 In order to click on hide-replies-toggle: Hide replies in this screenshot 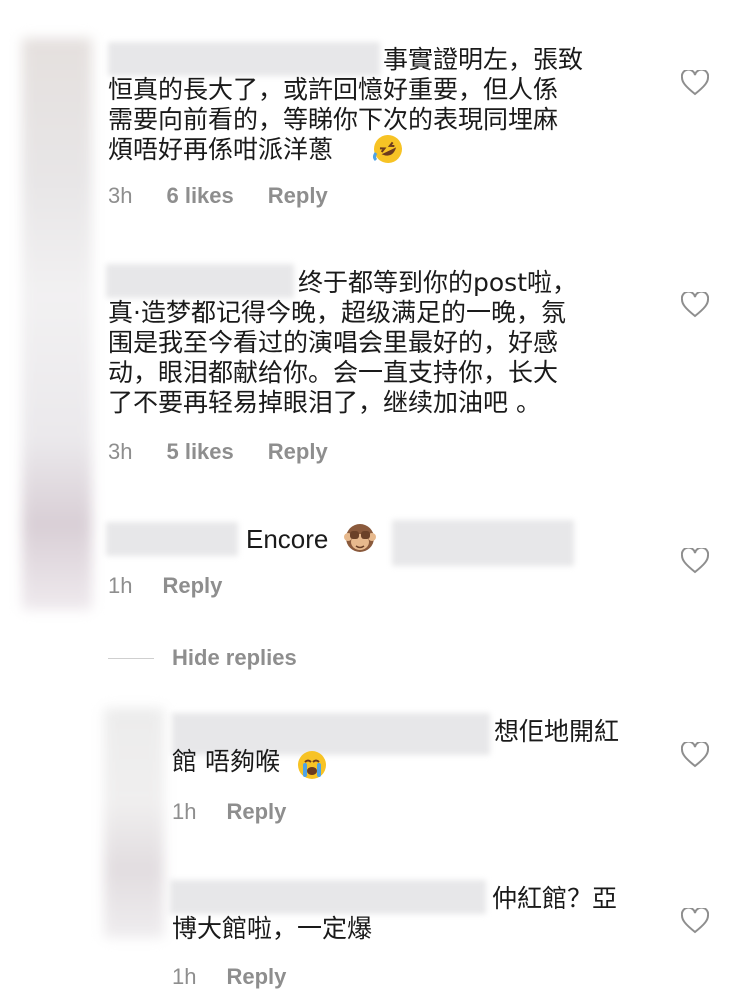, I will do `click(202, 658)`.